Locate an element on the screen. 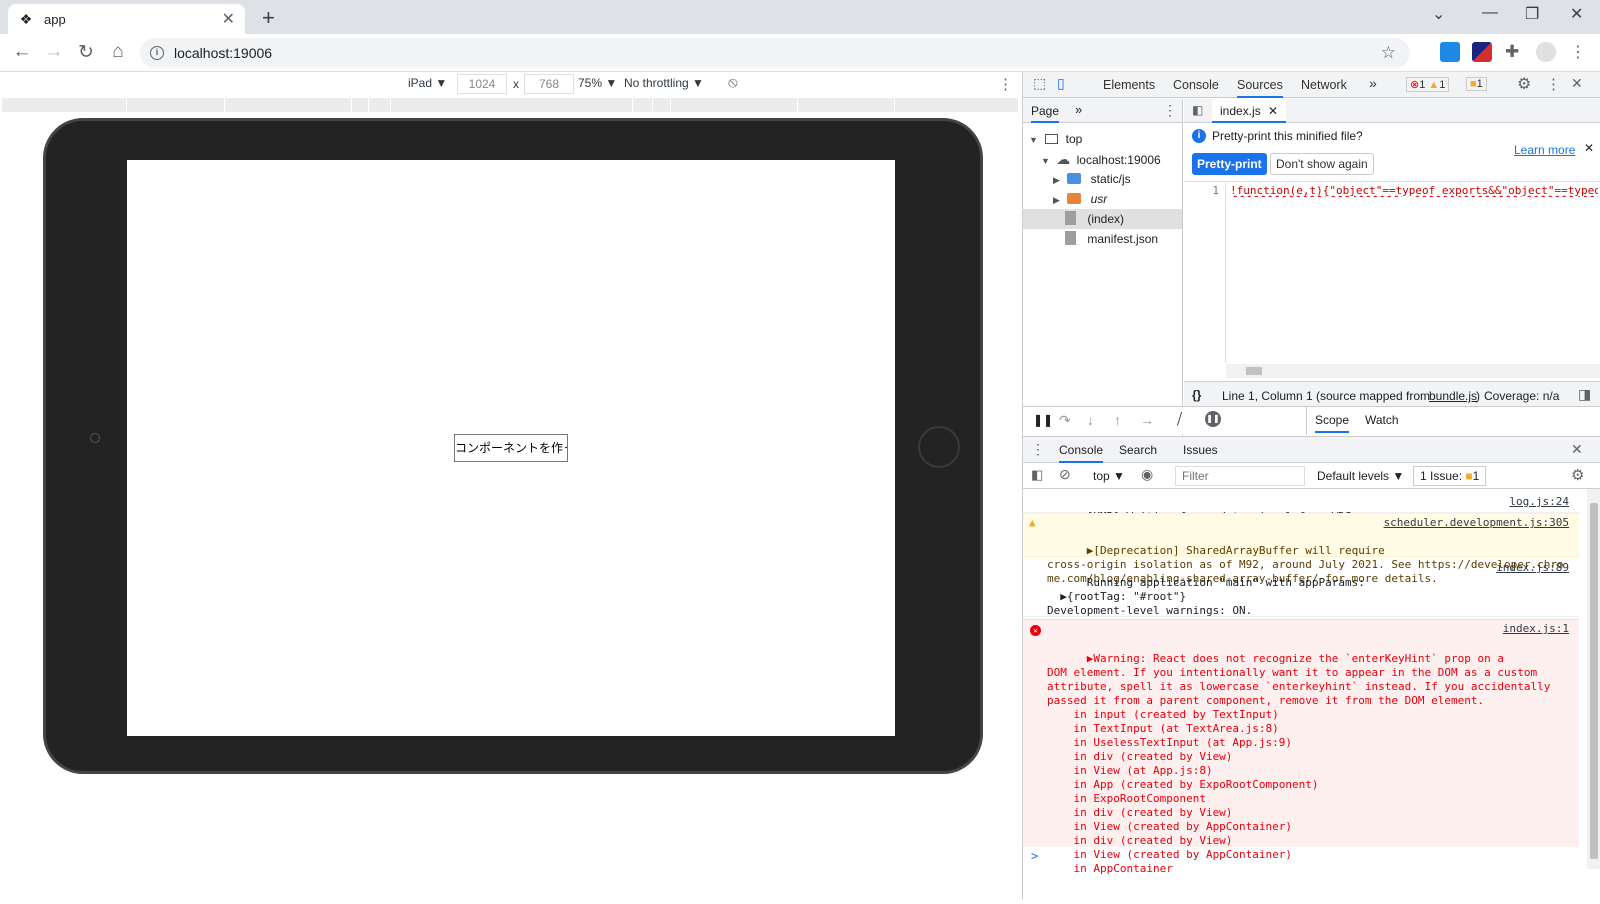 This screenshot has width=1600, height=904. tree-item-index: (index) is located at coordinates (1102, 219).